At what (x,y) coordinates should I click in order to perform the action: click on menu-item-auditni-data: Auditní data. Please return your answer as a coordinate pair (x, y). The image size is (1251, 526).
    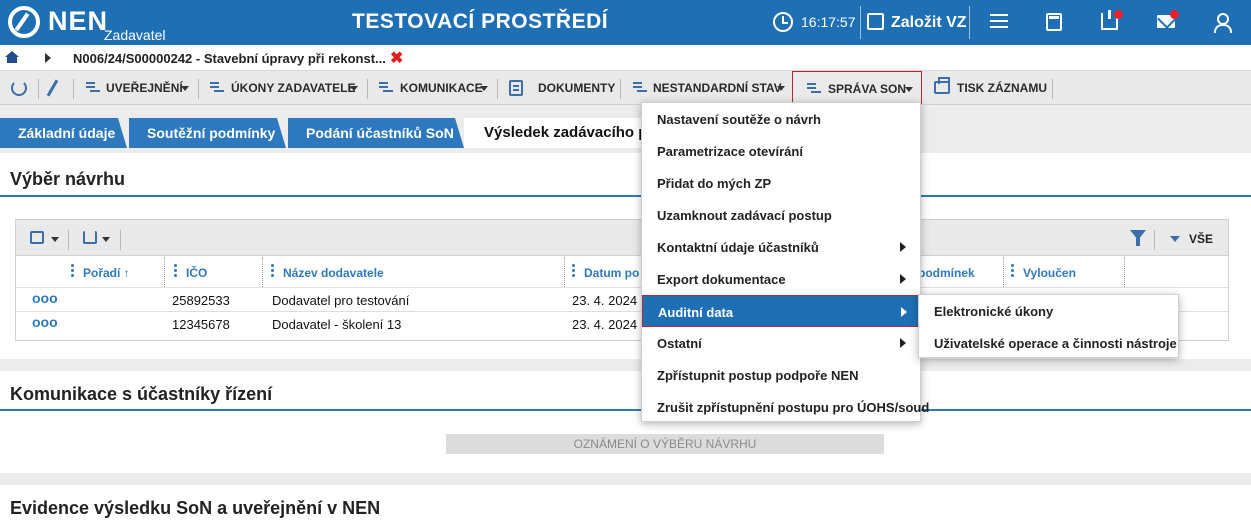
    Looking at the image, I should click on (781, 311).